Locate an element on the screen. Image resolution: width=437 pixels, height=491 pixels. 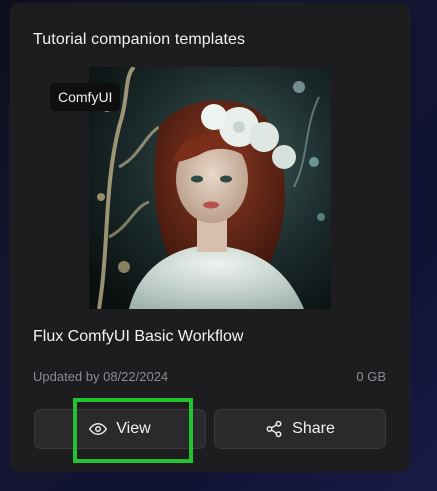
view-button-label: View is located at coordinates (133, 428).